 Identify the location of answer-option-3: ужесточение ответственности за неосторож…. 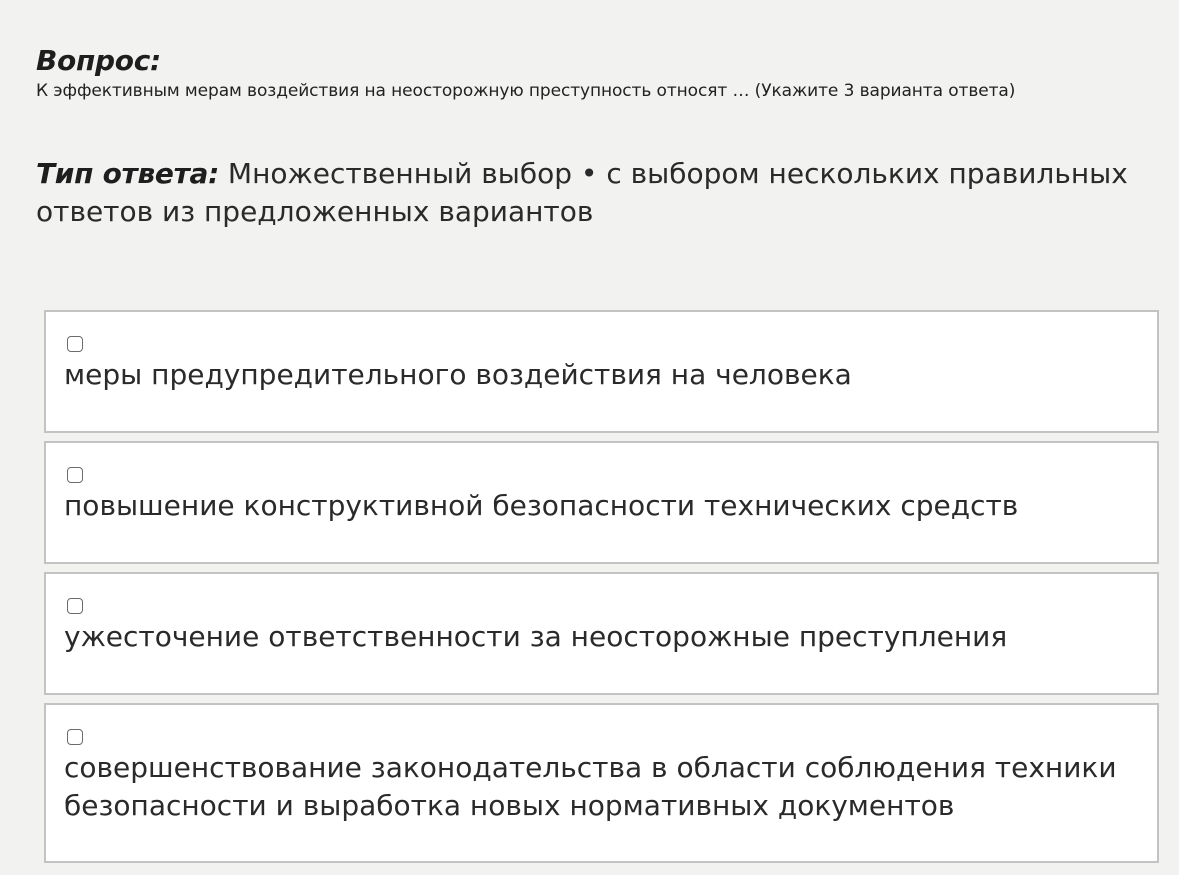
(601, 633).